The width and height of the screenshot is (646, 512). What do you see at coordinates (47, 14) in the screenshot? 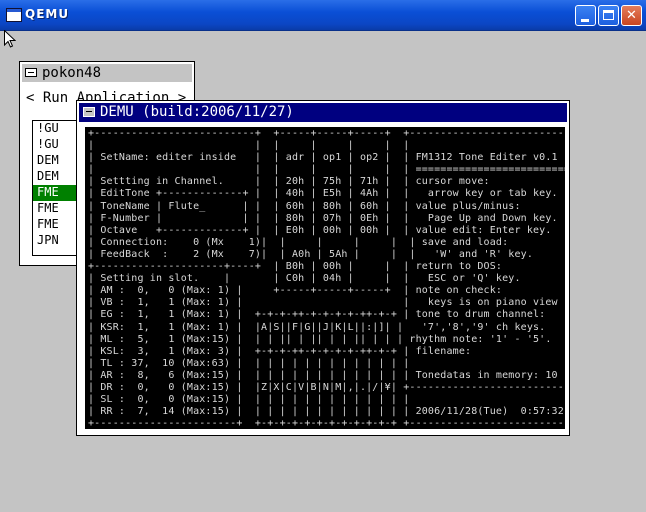
I see `window-title: QEMU` at bounding box center [47, 14].